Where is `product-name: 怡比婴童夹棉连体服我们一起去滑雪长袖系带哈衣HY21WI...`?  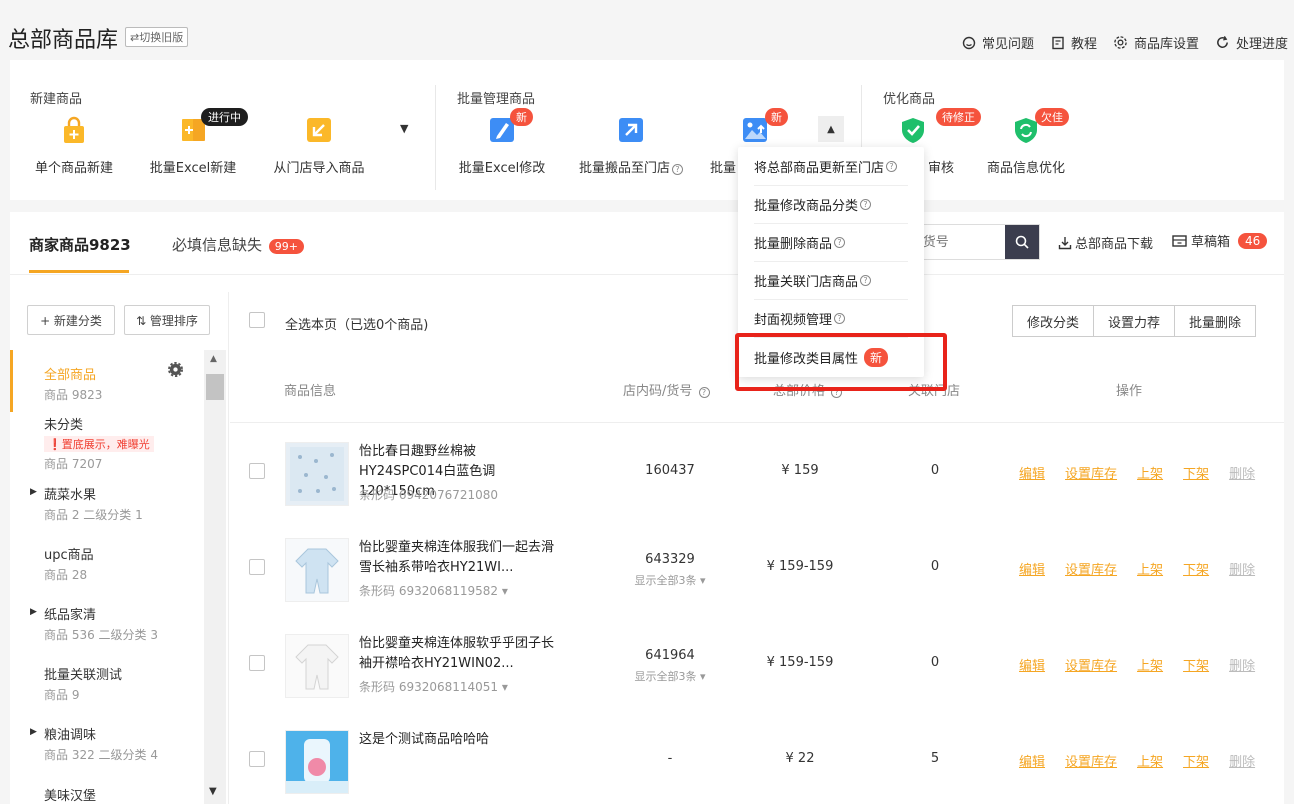 product-name: 怡比婴童夹棉连体服我们一起去滑雪长袖系带哈衣HY21WI... is located at coordinates (459, 558).